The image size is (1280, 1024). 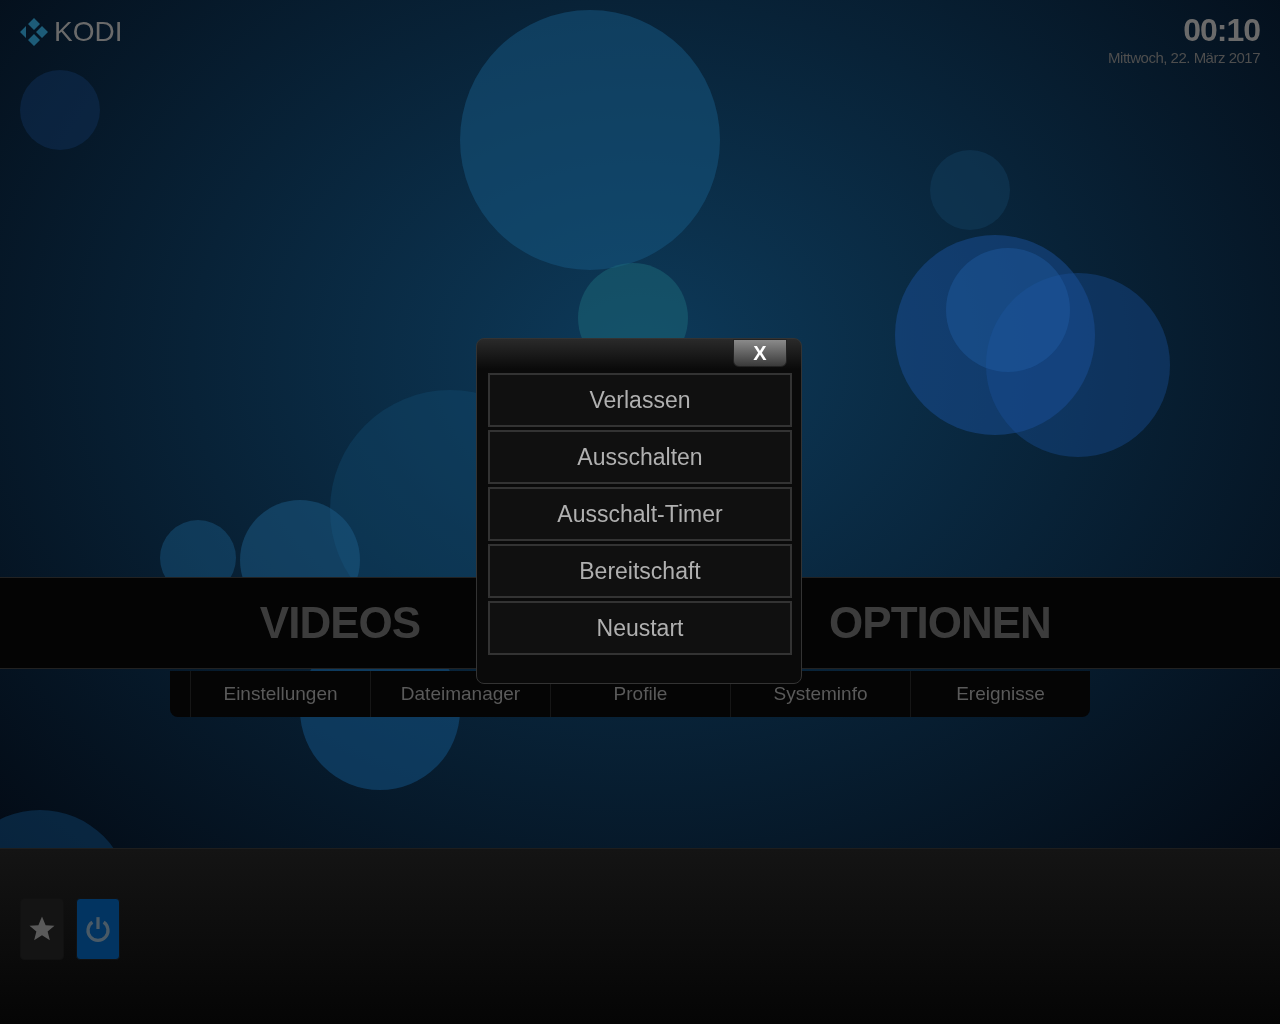 What do you see at coordinates (760, 353) in the screenshot?
I see `close-button: X` at bounding box center [760, 353].